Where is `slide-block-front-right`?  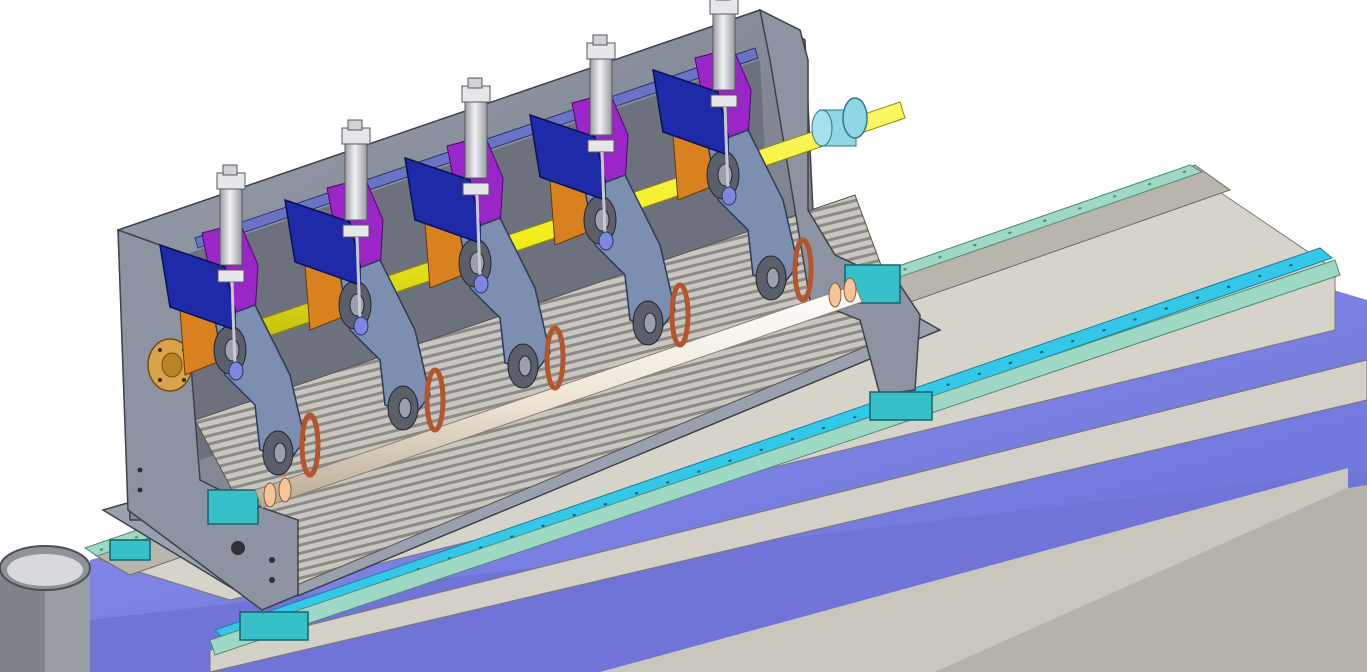
slide-block-front-right is located at coordinates (901, 406).